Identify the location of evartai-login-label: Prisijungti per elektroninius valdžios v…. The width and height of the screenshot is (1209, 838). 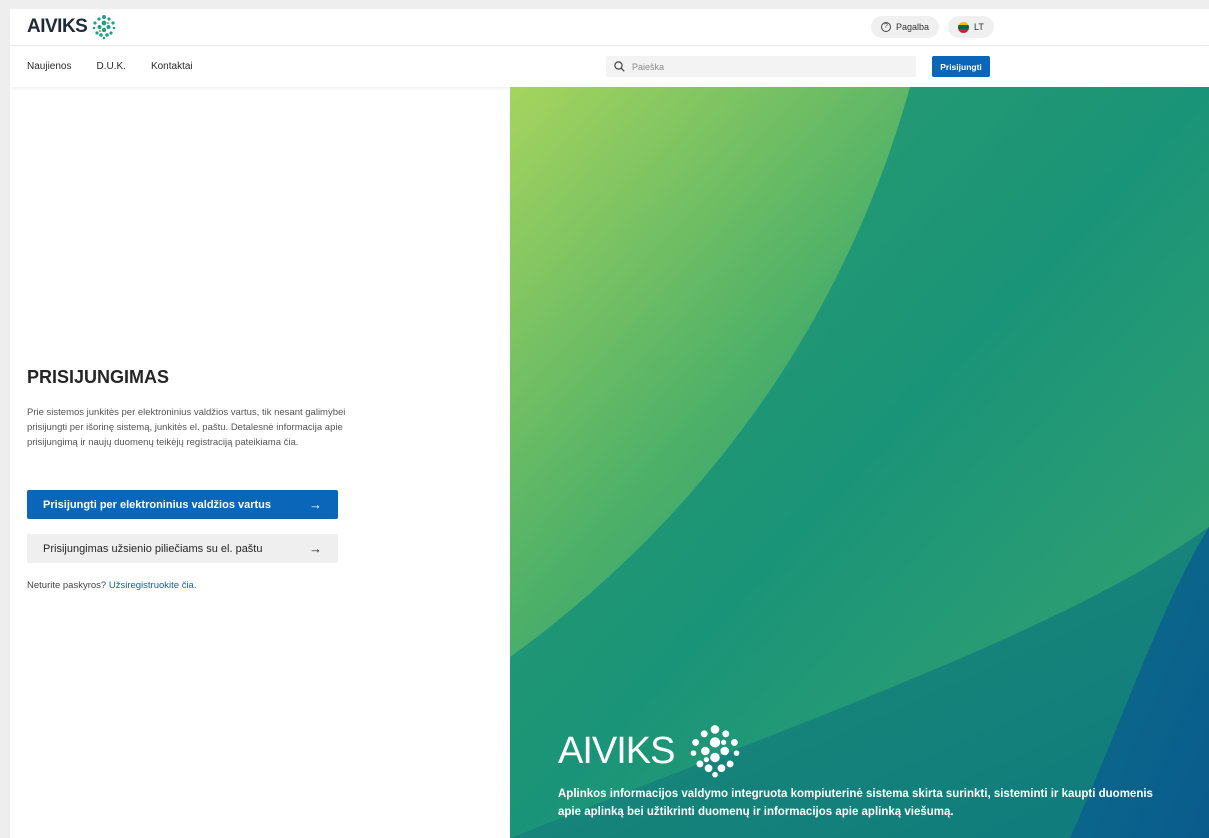
(157, 504).